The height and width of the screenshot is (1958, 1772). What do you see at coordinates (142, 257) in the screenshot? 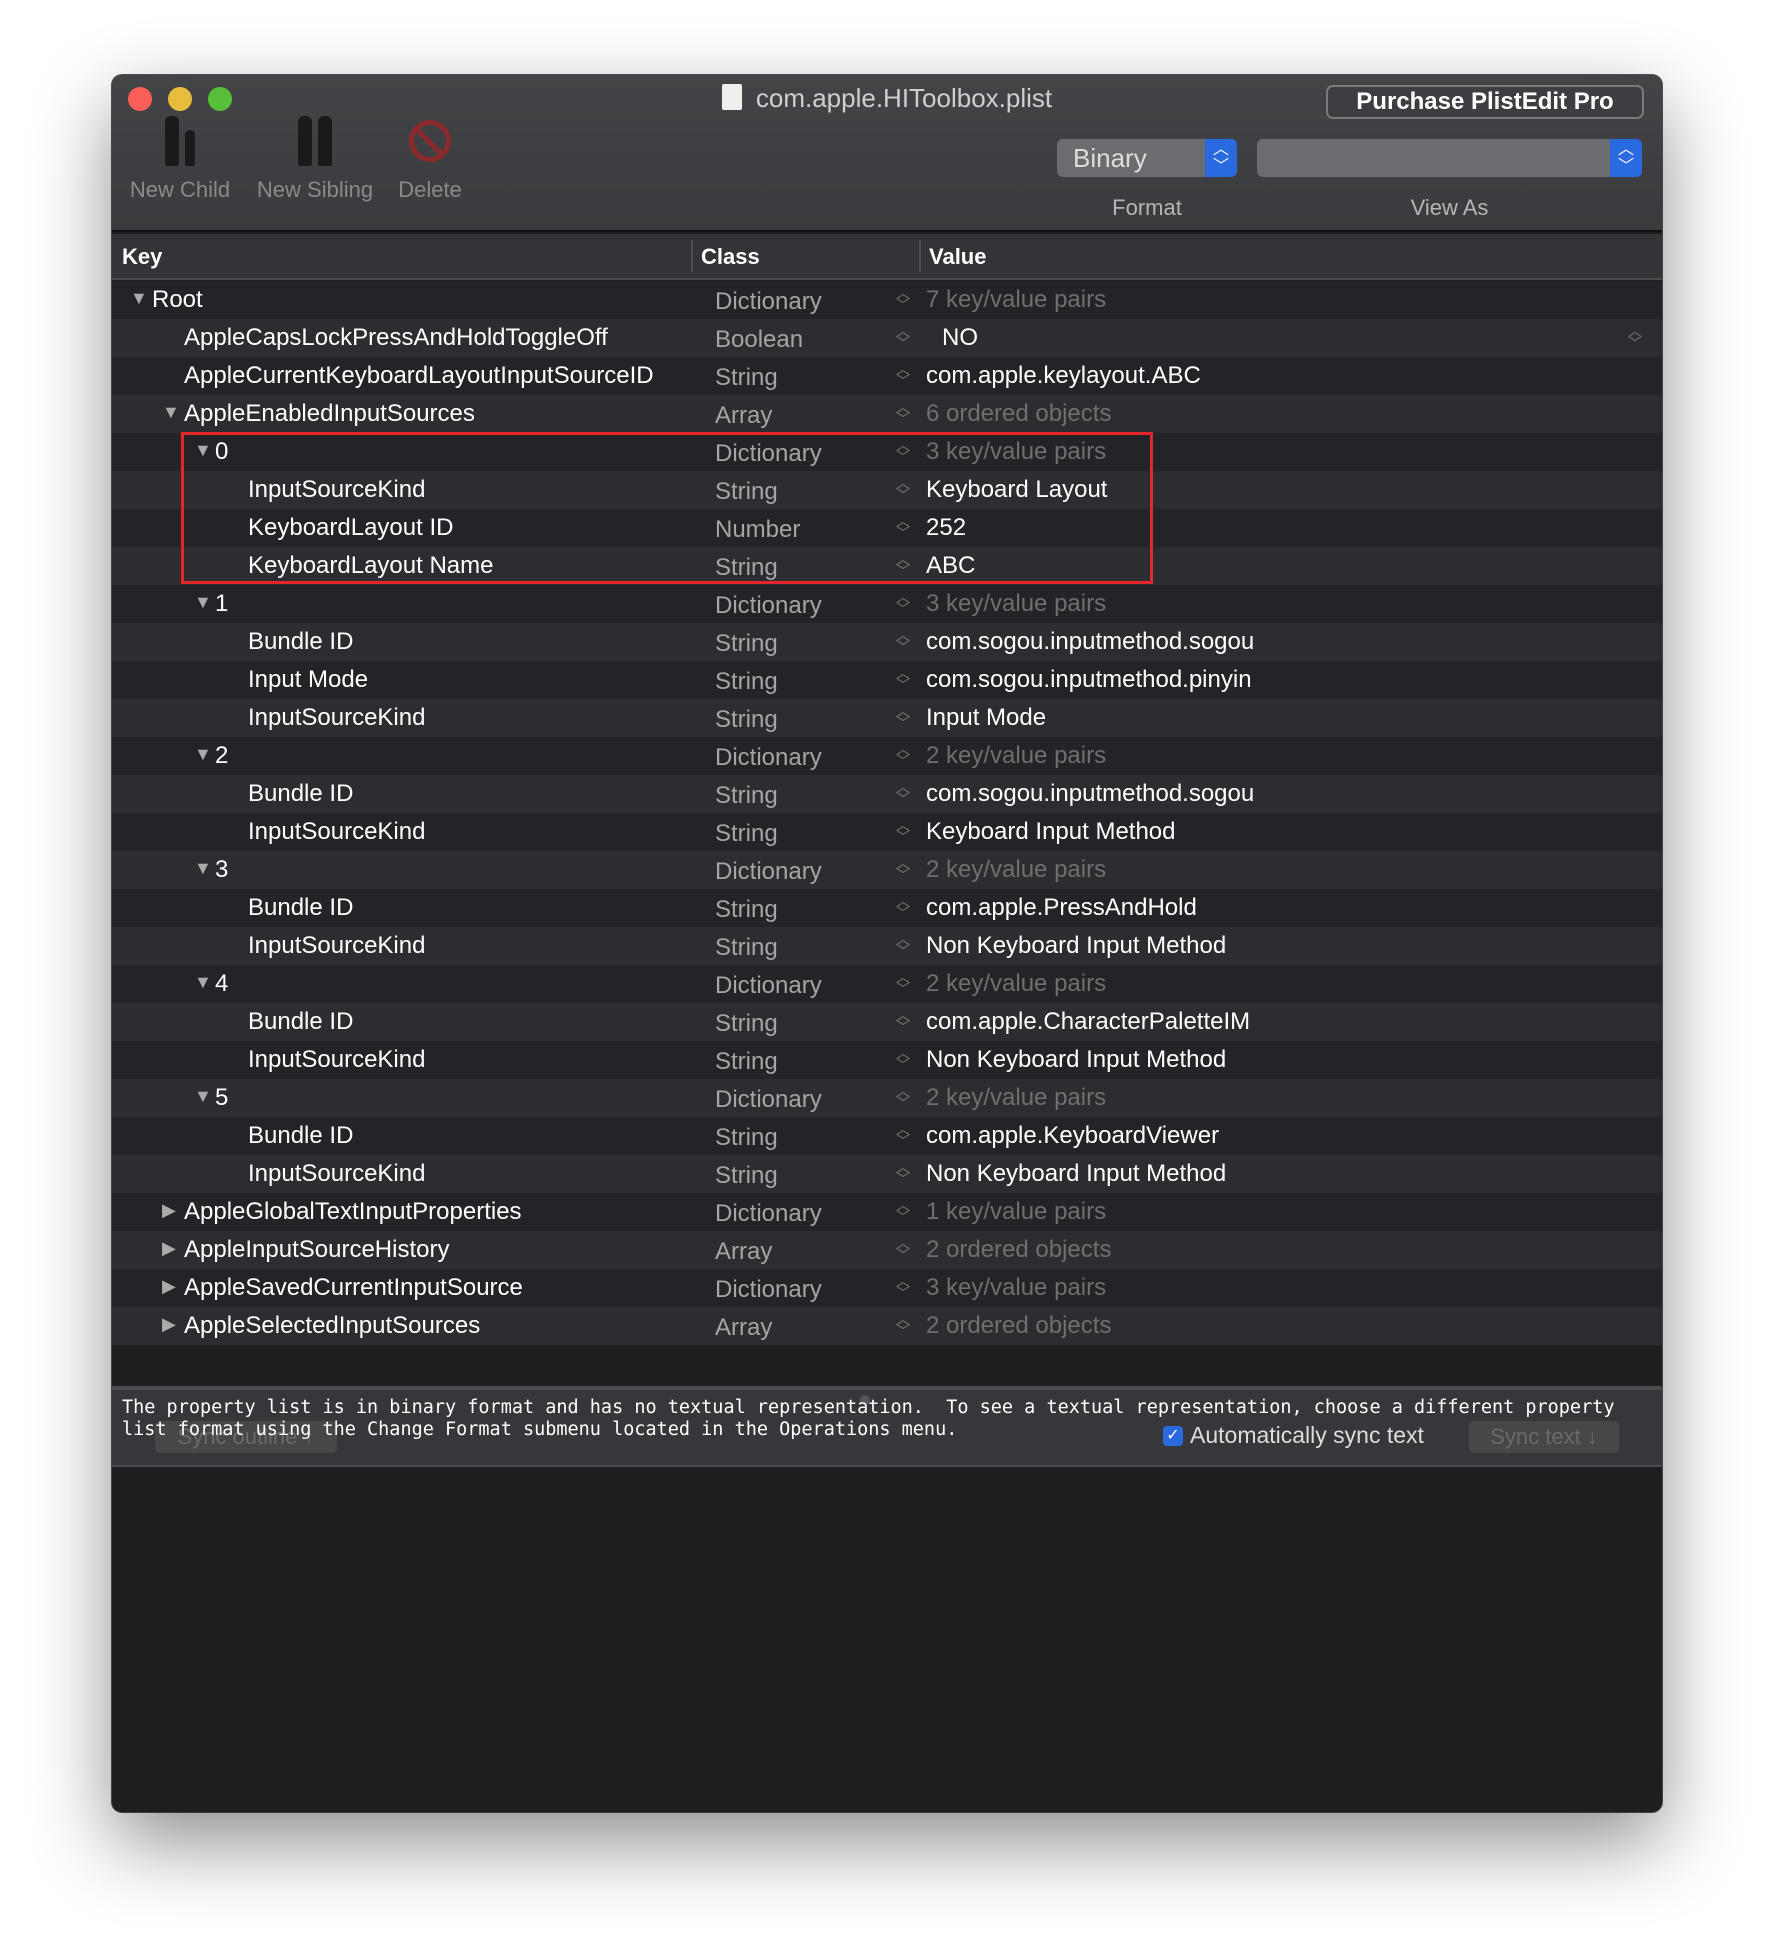
I see `column-key: Key` at bounding box center [142, 257].